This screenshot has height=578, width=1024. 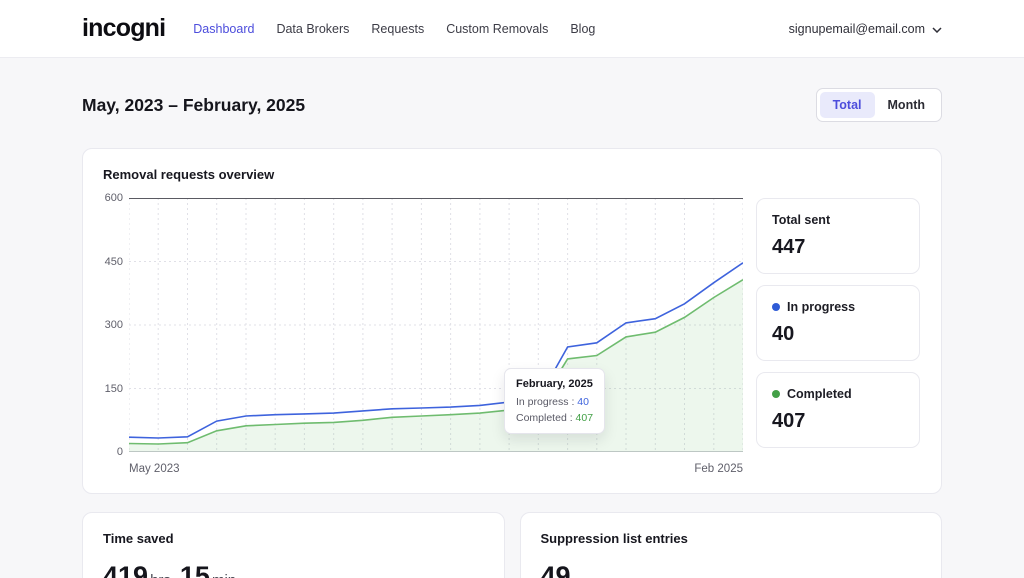 What do you see at coordinates (614, 538) in the screenshot?
I see `suppression-list-title: Suppression list entries` at bounding box center [614, 538].